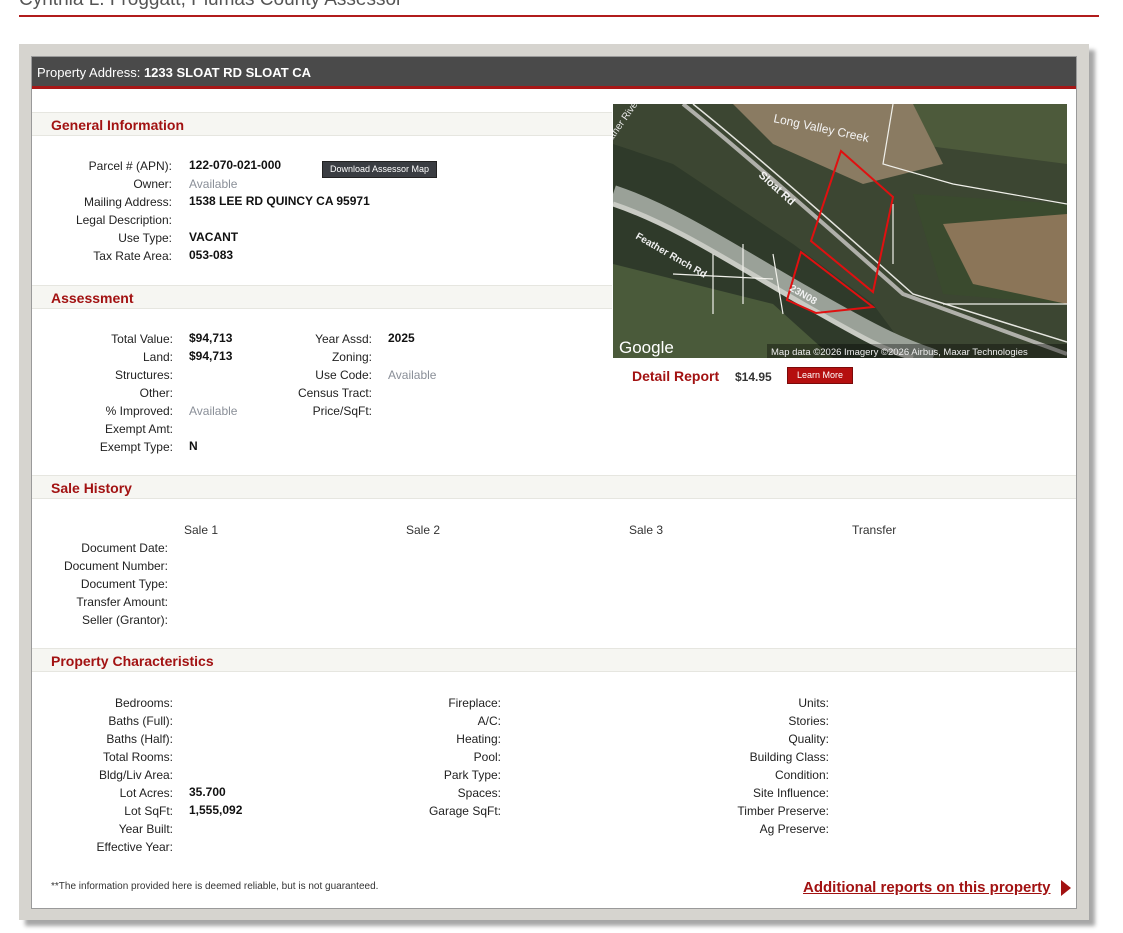 This screenshot has width=1123, height=933. I want to click on zoning-label: Zoning:, so click(351, 357).